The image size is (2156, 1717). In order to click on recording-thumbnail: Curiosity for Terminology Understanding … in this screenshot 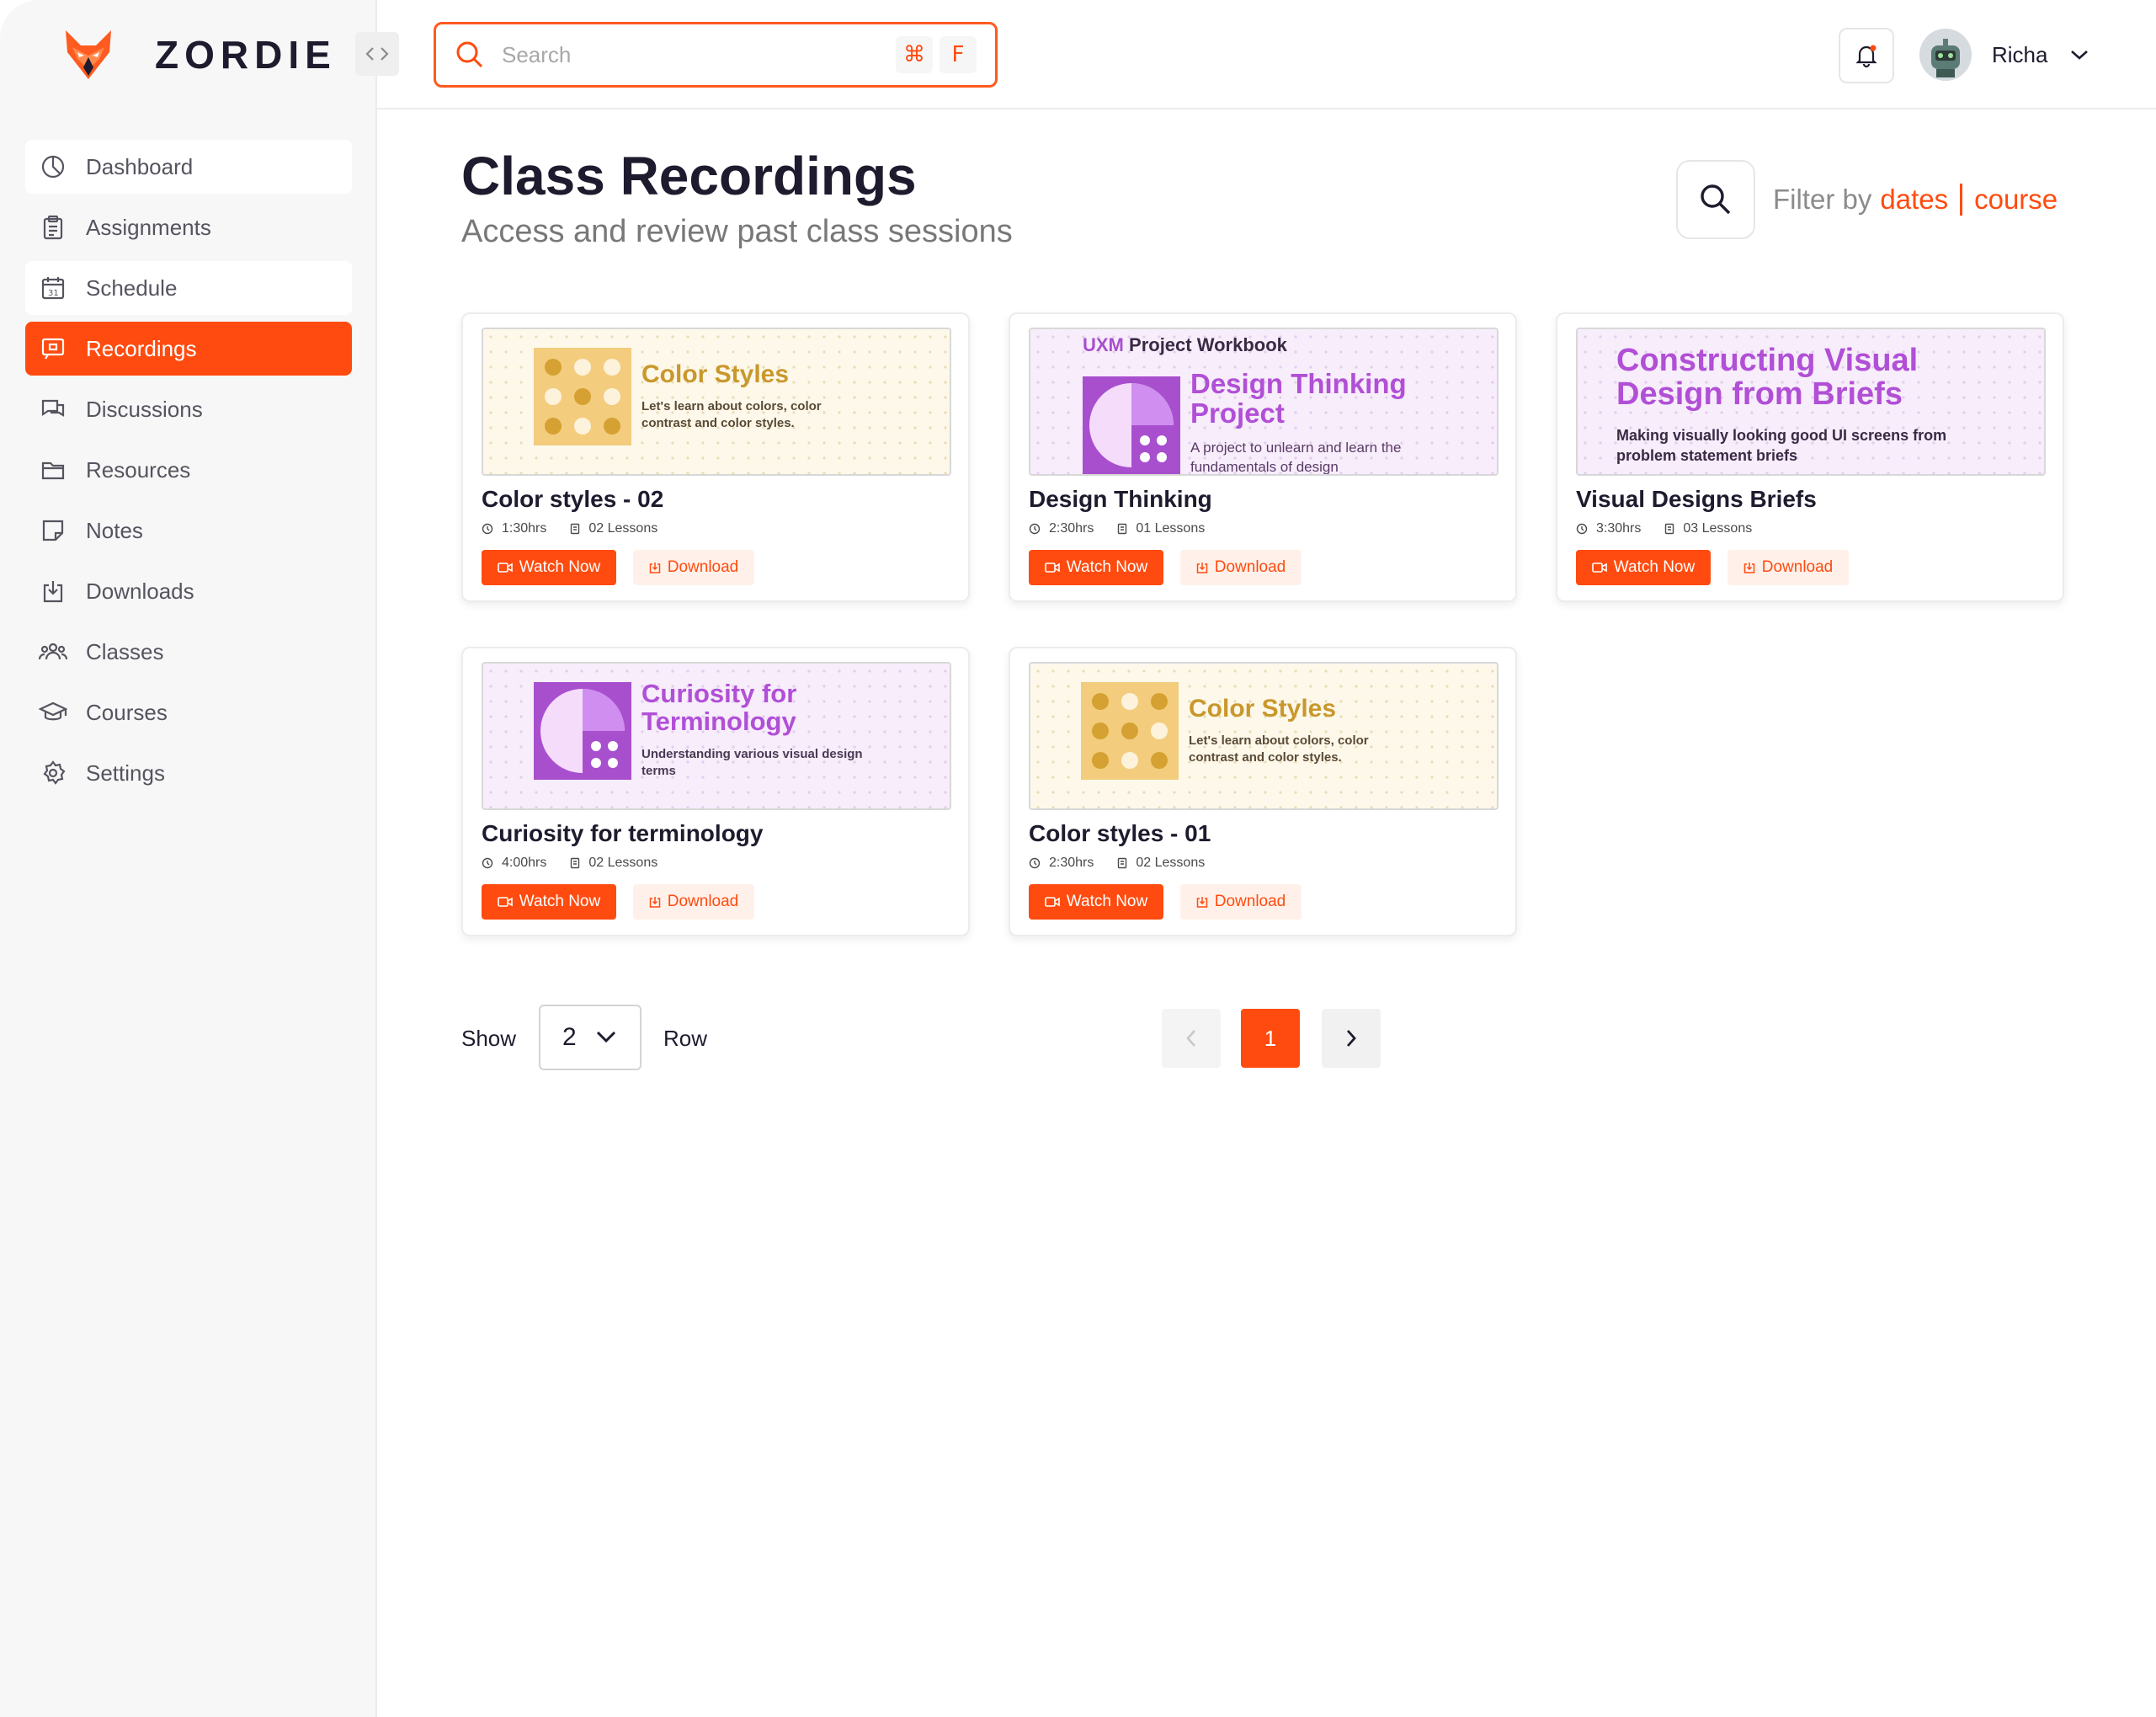, I will do `click(717, 736)`.